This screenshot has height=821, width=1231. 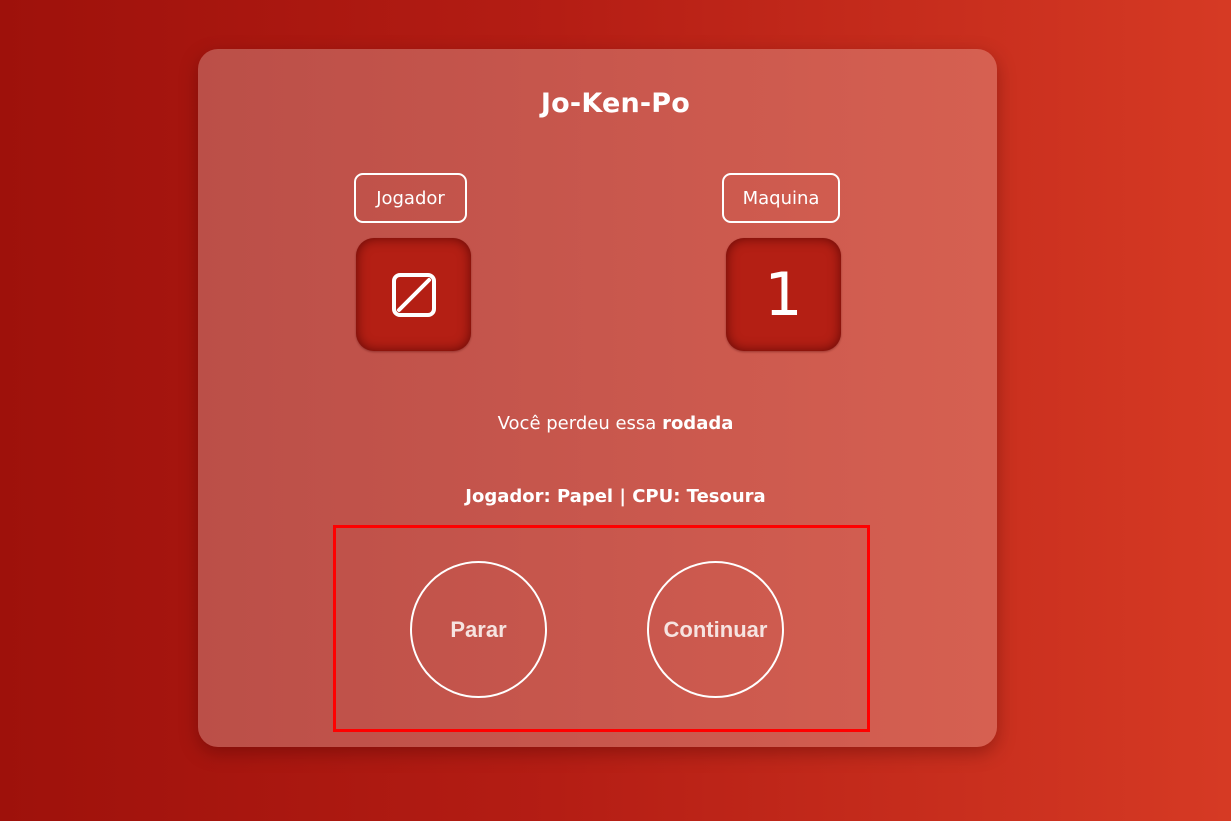 I want to click on cpu-choice-box: 1, so click(x=783, y=294).